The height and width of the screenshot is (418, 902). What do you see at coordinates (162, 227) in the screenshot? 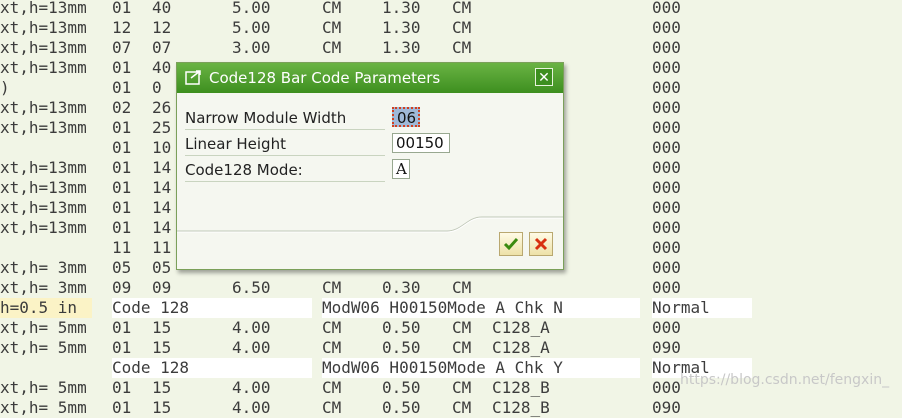
I see `list-cell: 14` at bounding box center [162, 227].